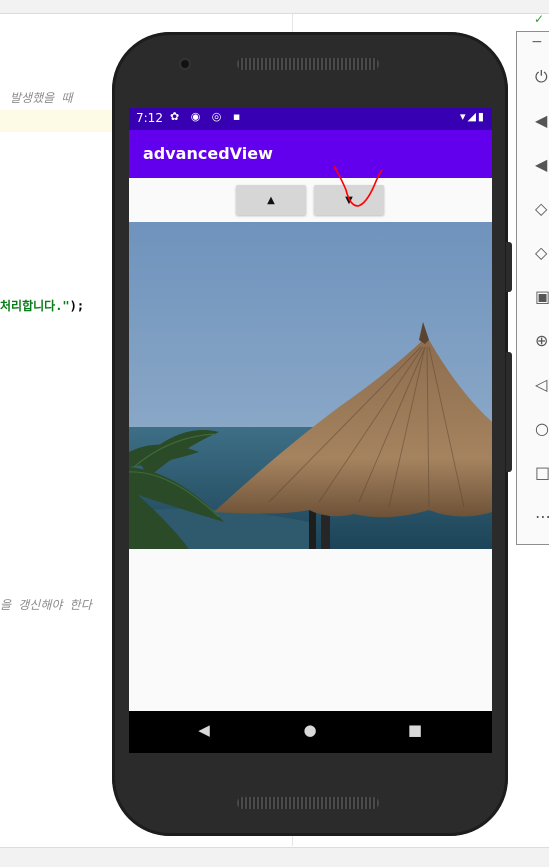  What do you see at coordinates (542, 165) in the screenshot?
I see `volume-down-icon: ◀` at bounding box center [542, 165].